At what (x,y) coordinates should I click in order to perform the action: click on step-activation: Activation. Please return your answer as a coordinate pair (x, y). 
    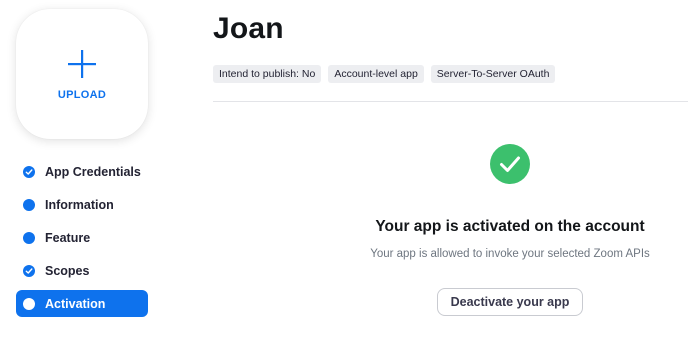
    Looking at the image, I should click on (82, 303).